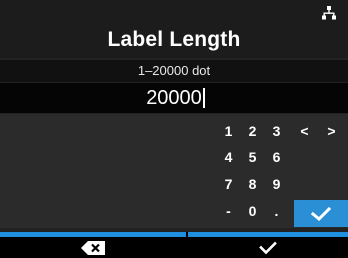 The image size is (348, 258). What do you see at coordinates (304, 131) in the screenshot?
I see `cursor-left-key: <` at bounding box center [304, 131].